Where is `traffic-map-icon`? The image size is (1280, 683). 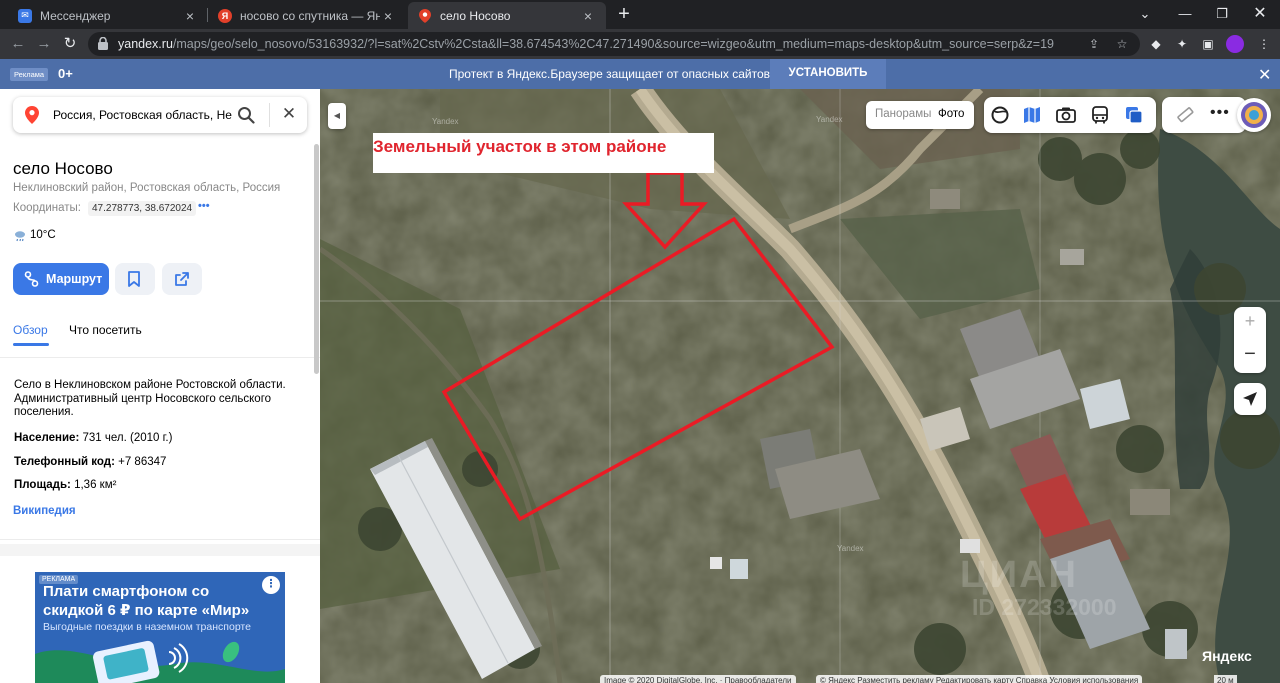 traffic-map-icon is located at coordinates (1032, 115).